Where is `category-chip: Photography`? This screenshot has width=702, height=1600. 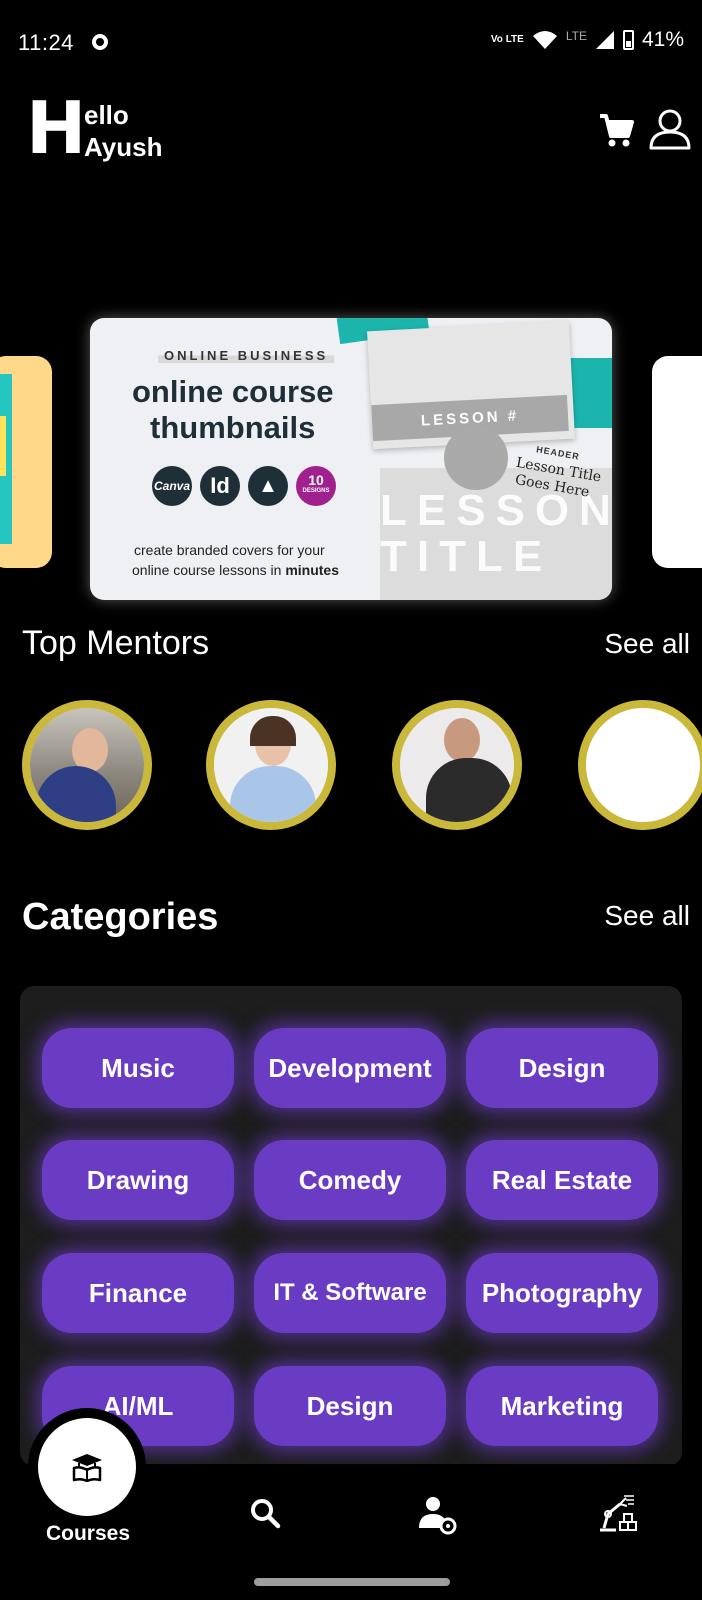
category-chip: Photography is located at coordinates (562, 1293).